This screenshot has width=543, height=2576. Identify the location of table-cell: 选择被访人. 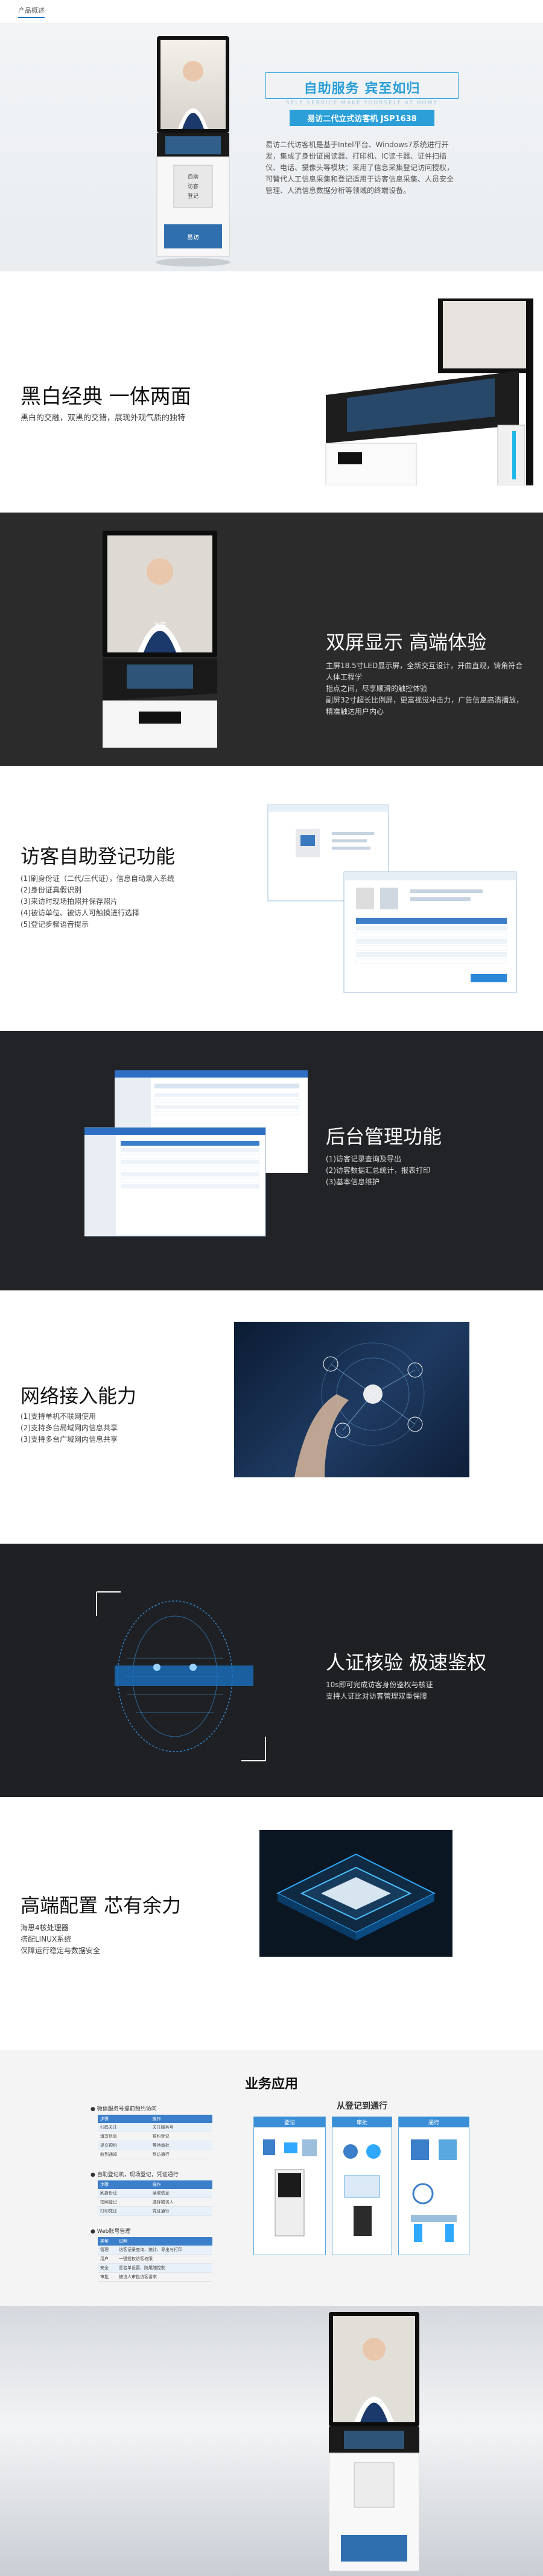
(181, 2202).